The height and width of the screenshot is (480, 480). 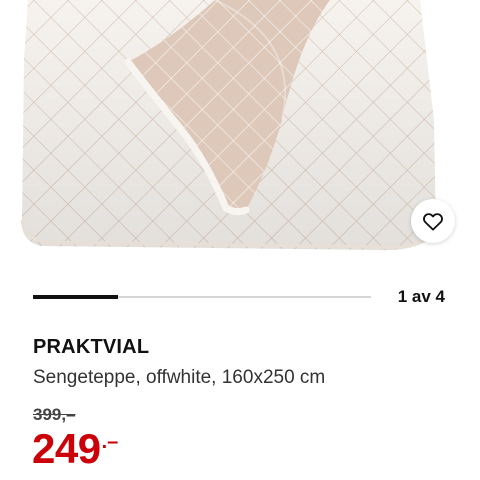 What do you see at coordinates (202, 297) in the screenshot?
I see `carousel-progress` at bounding box center [202, 297].